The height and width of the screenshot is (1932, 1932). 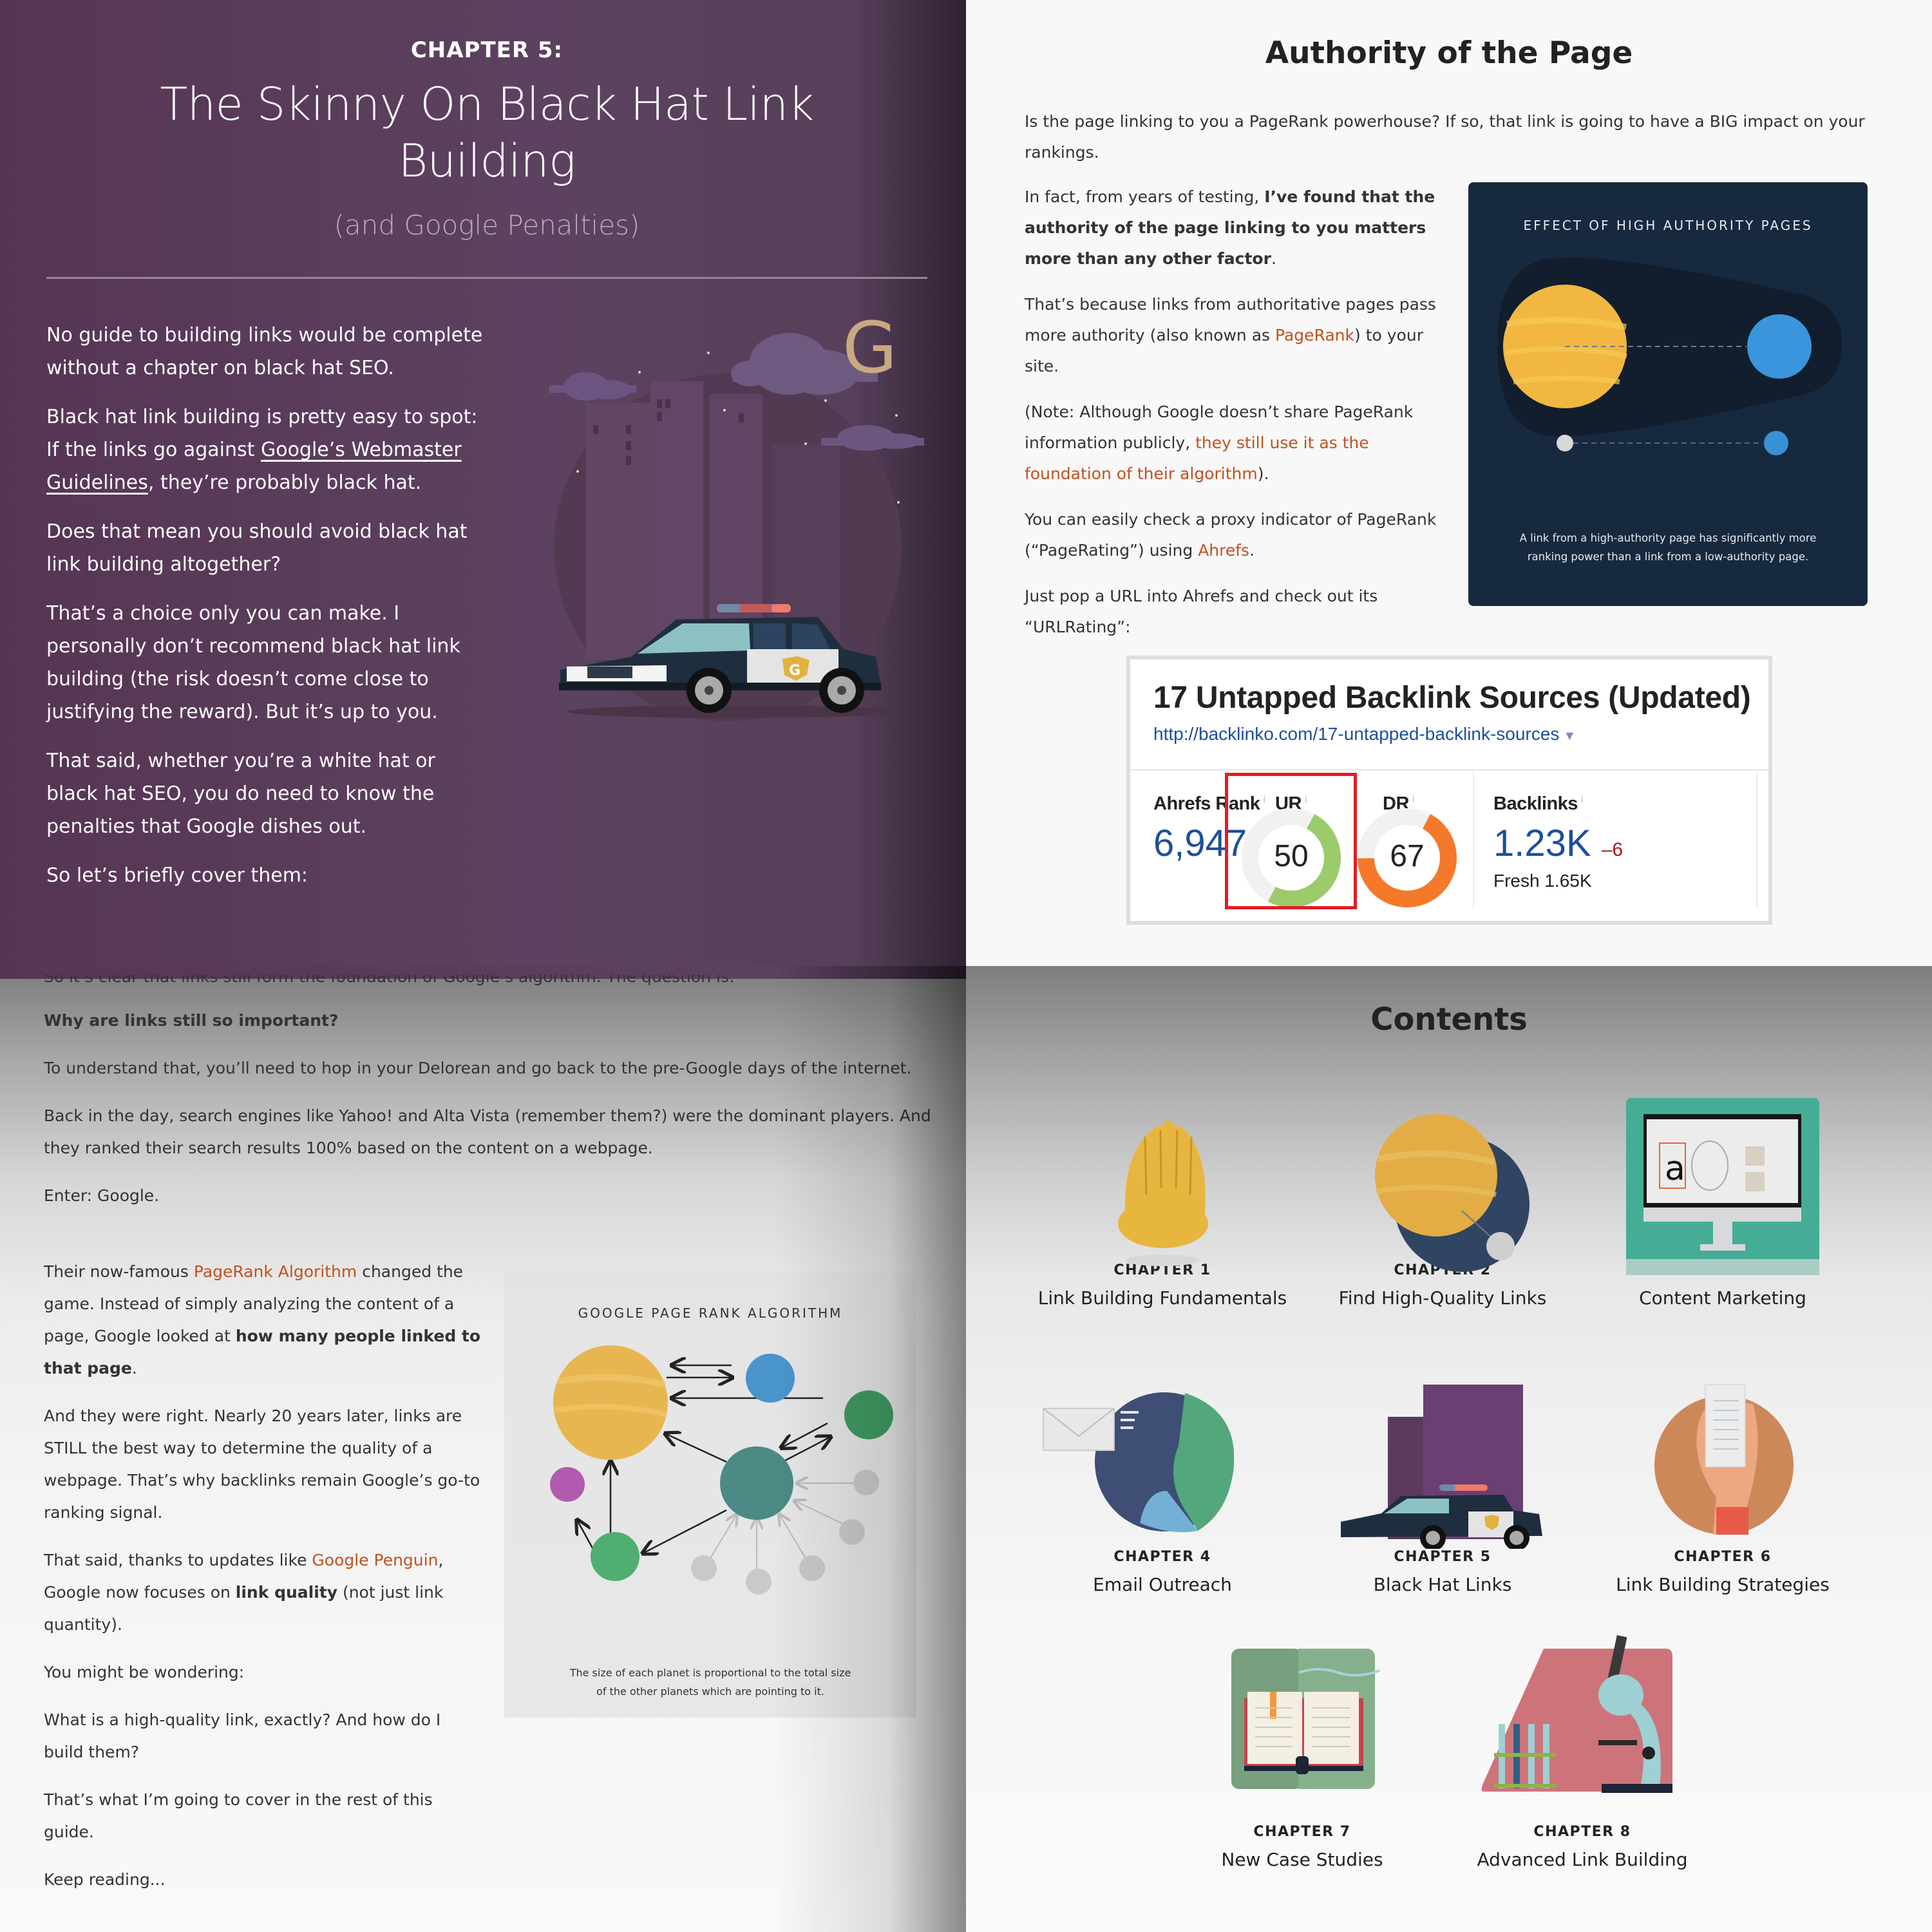 I want to click on open-book-icon, so click(x=1302, y=1724).